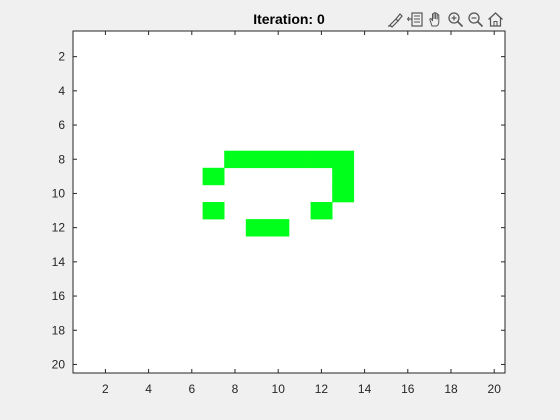  Describe the element at coordinates (279, 389) in the screenshot. I see `x-tick-label: 10` at that location.